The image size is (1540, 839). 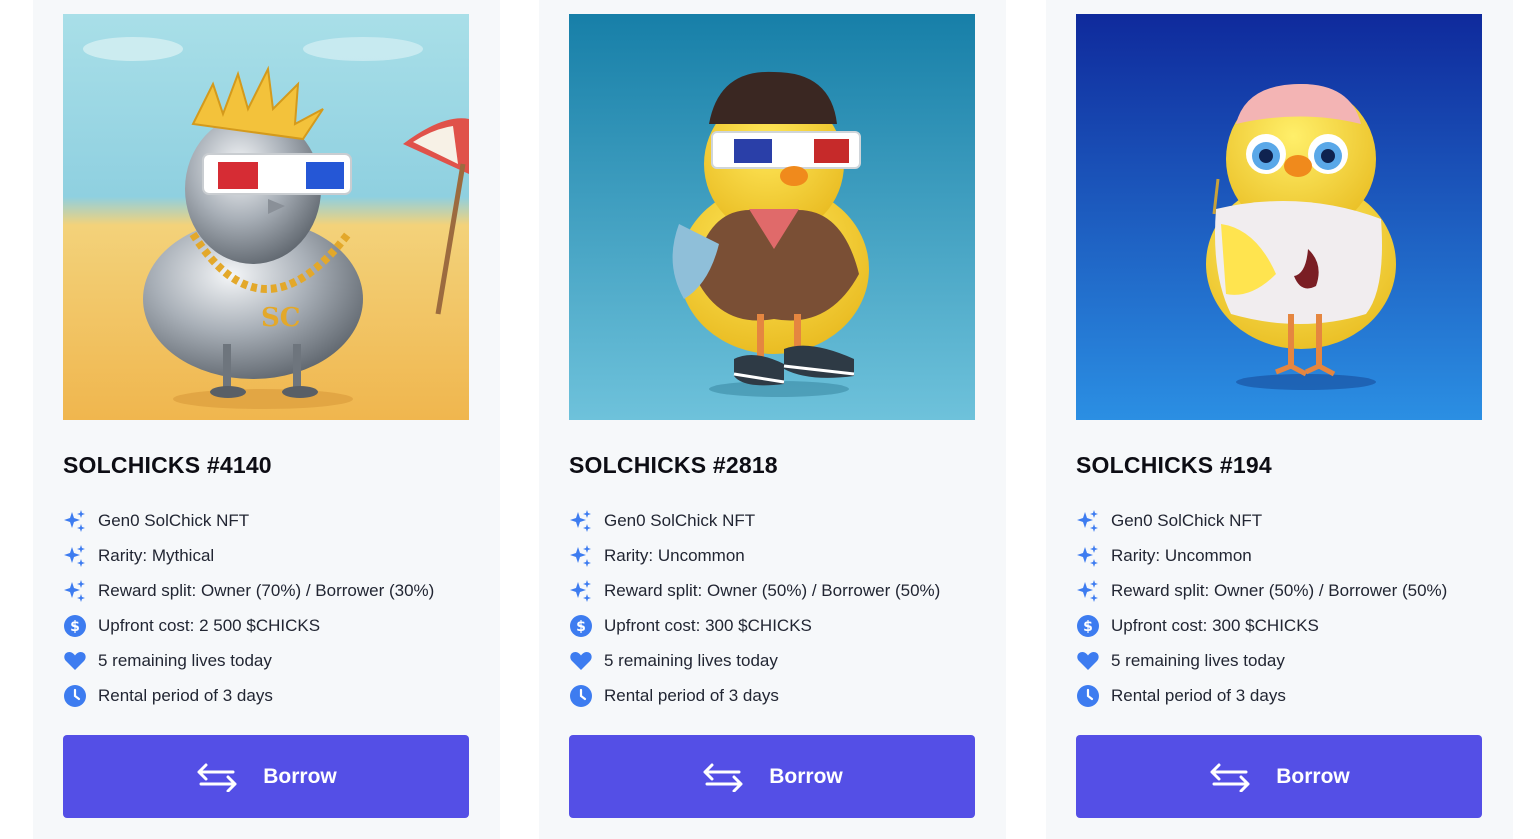 What do you see at coordinates (673, 465) in the screenshot?
I see `nft-title: SOLCHICKS #2818` at bounding box center [673, 465].